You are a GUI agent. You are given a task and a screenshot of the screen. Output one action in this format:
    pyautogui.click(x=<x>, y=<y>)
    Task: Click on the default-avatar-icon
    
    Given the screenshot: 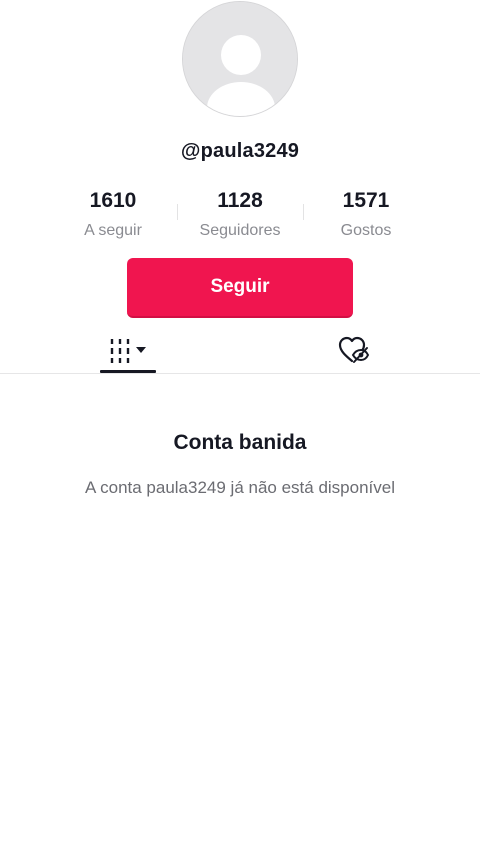 What is the action you would take?
    pyautogui.click(x=240, y=59)
    